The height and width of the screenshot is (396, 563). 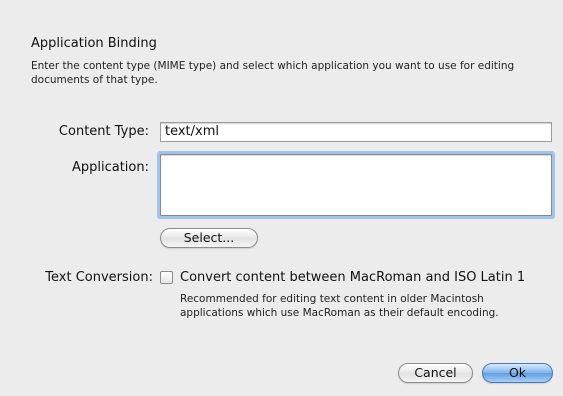 I want to click on cancel-button: Cancel, so click(x=435, y=373).